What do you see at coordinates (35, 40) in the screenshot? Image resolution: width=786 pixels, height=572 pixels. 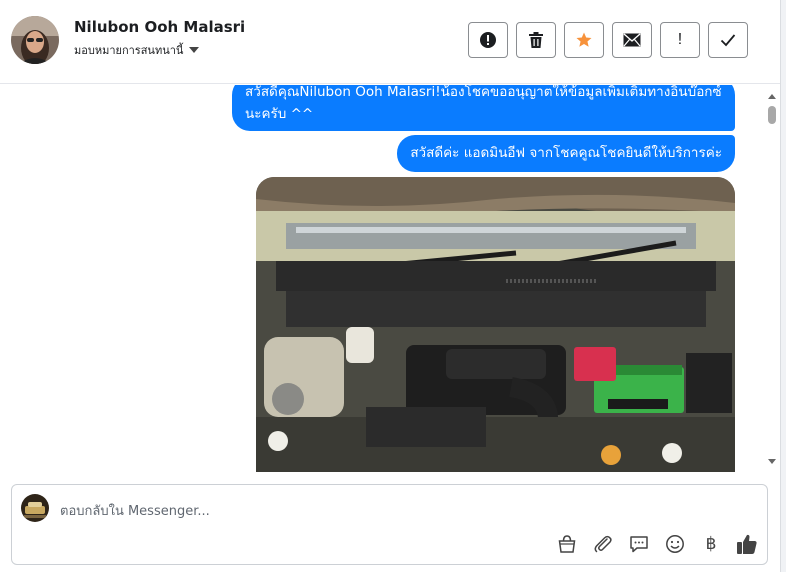 I see `contact-avatar` at bounding box center [35, 40].